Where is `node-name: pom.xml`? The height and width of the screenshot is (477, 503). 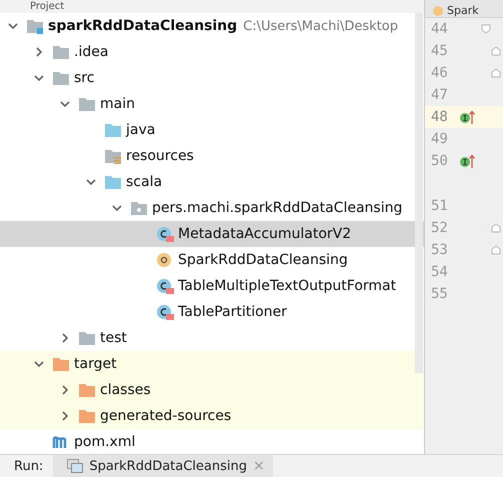 node-name: pom.xml is located at coordinates (105, 442).